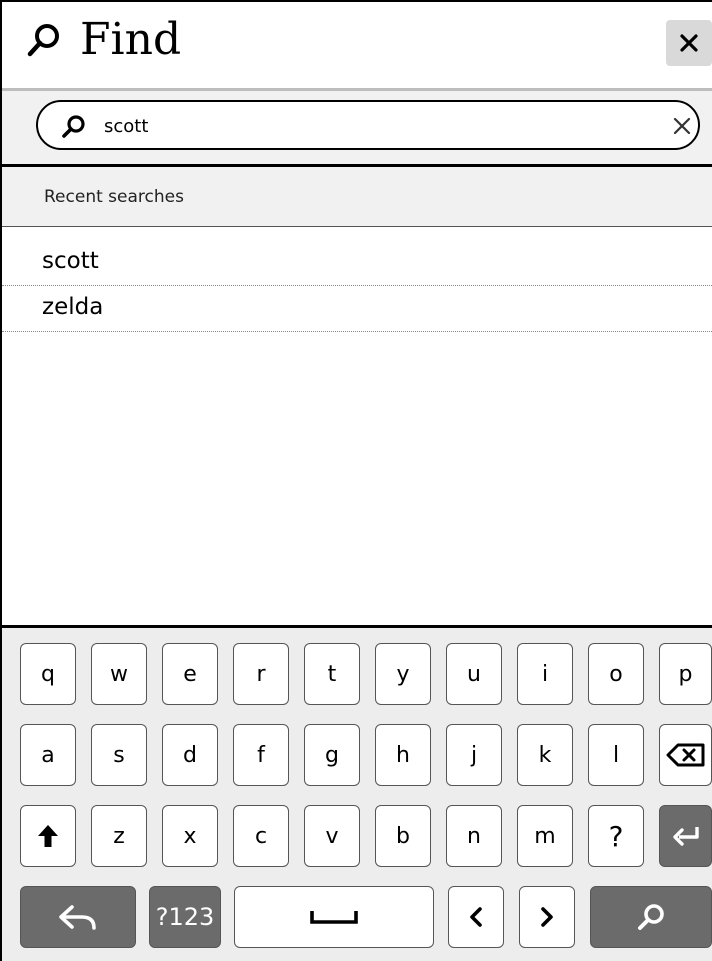 This screenshot has width=712, height=961. I want to click on recent-searches-list: scott zelda, so click(357, 286).